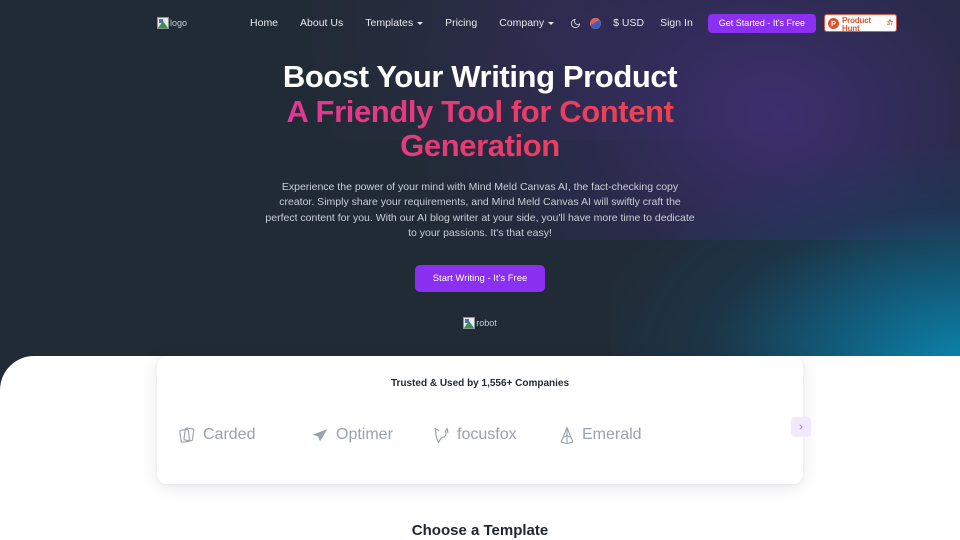 The image size is (960, 540). Describe the element at coordinates (480, 383) in the screenshot. I see `trusted-companies-title: Trusted & Used by 1,556+ Companies` at that location.